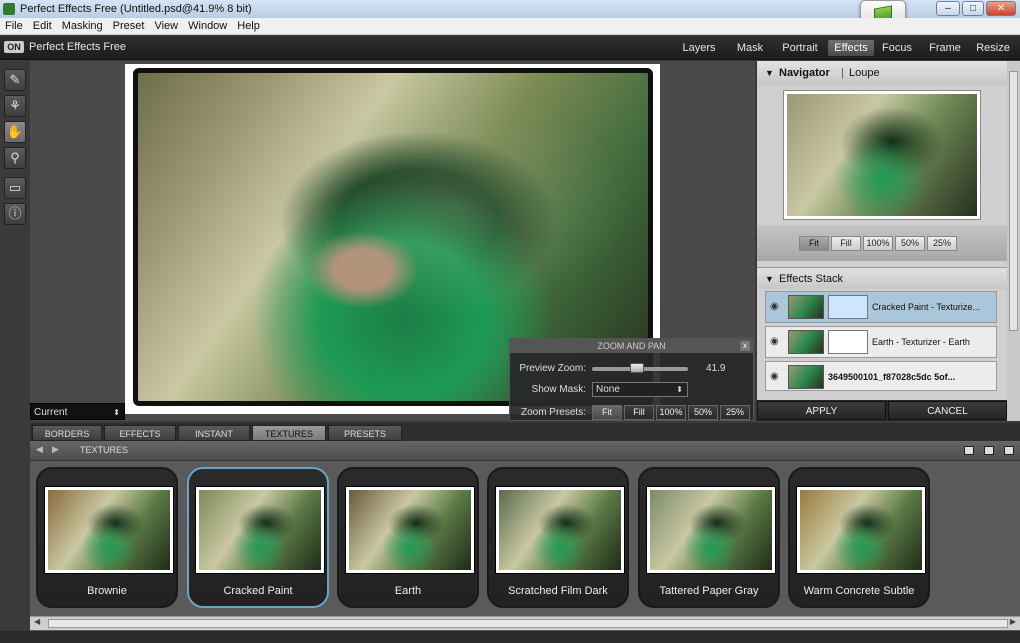 Image resolution: width=1020 pixels, height=643 pixels. Describe the element at coordinates (42, 26) in the screenshot. I see `menu-edit: Edit` at that location.